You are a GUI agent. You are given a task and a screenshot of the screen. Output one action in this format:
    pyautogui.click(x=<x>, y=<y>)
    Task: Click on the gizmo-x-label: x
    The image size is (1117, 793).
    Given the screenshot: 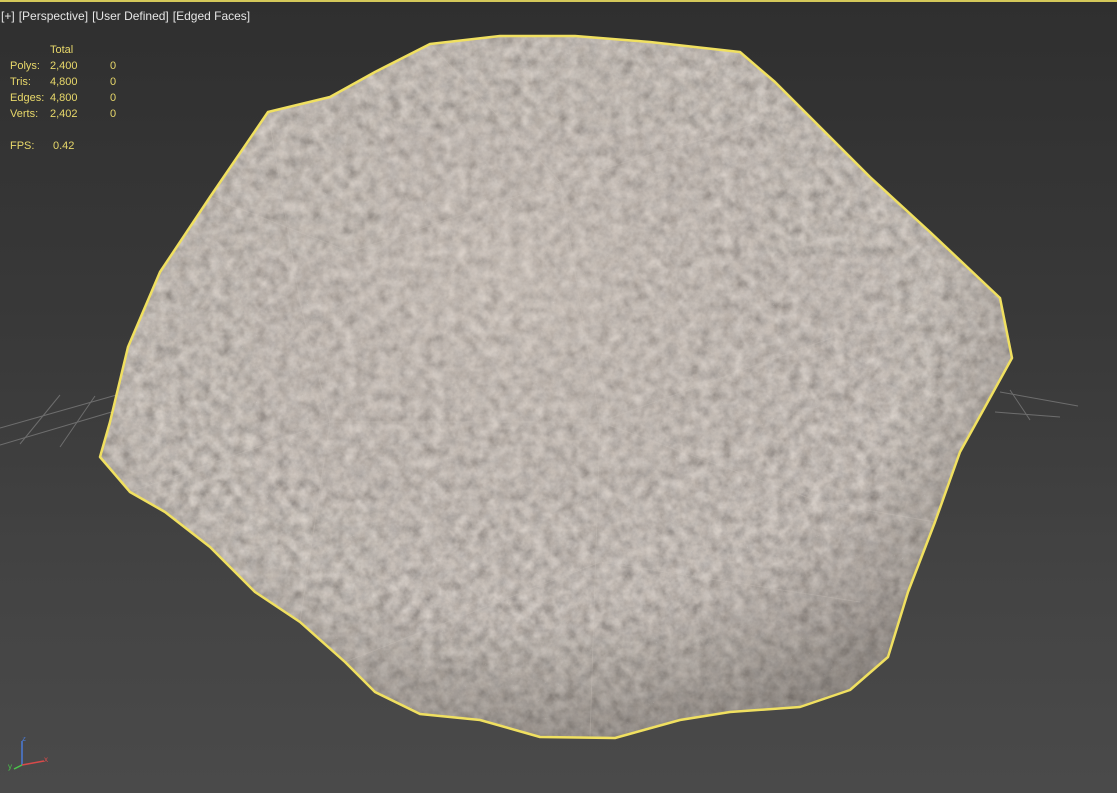 What is the action you would take?
    pyautogui.click(x=46, y=759)
    